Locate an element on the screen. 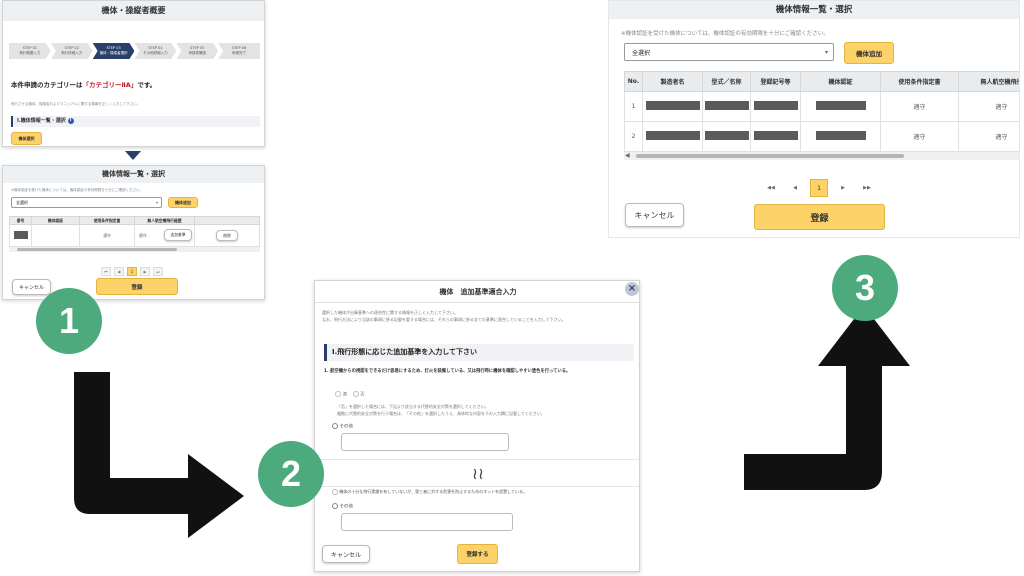 The height and width of the screenshot is (576, 1024). panel2-table: 番号 機体認証 使用条件指定書 無人航空機飛行経歴 適守 適守 追加基準 削除 is located at coordinates (134, 231).